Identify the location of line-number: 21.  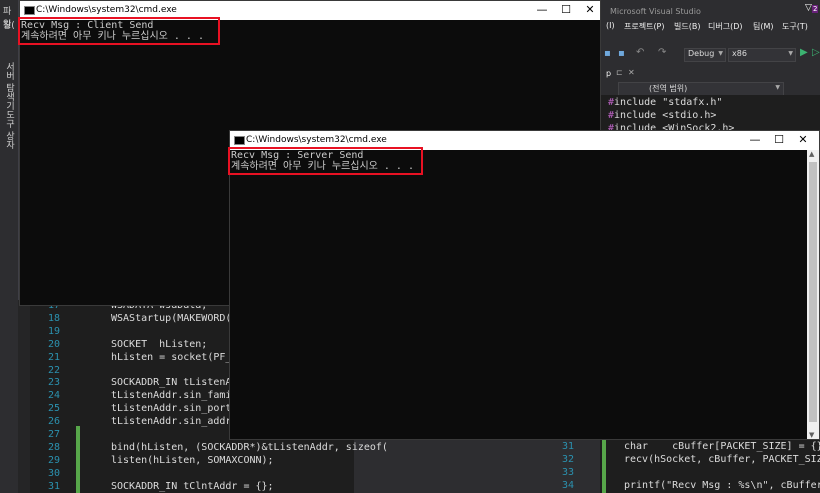
(53, 357).